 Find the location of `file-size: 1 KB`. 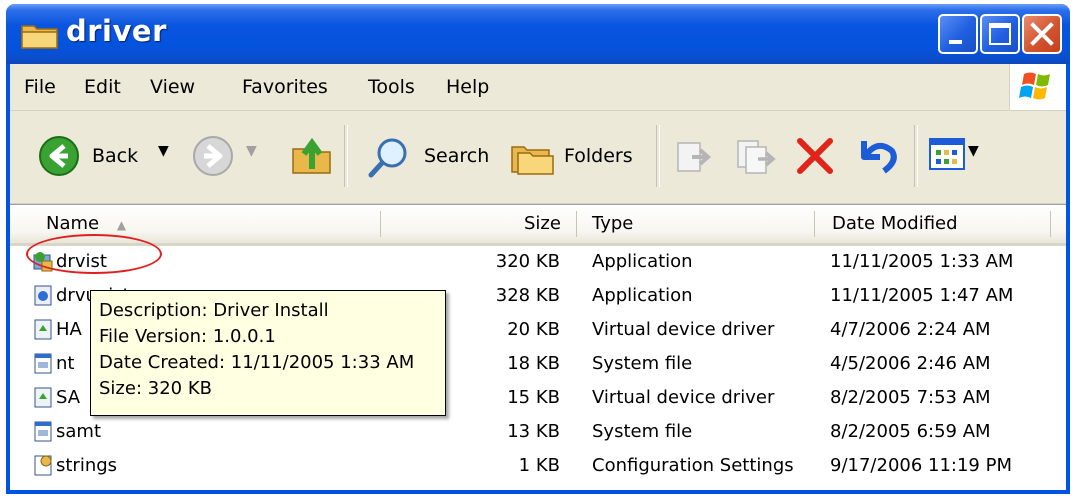

file-size: 1 KB is located at coordinates (539, 465).